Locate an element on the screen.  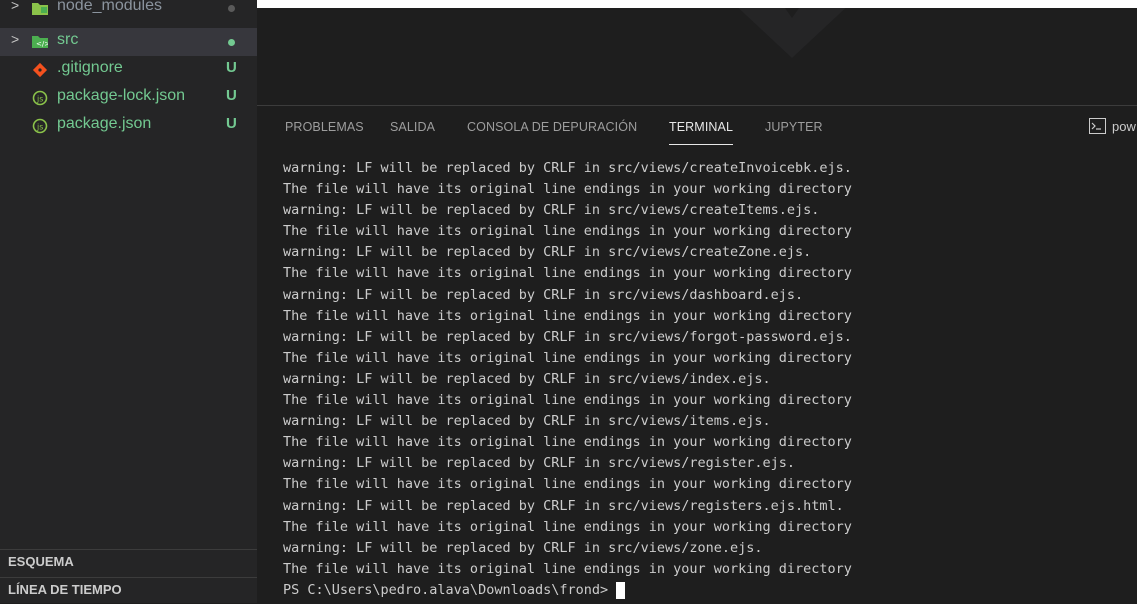
tree-item-node-modules: > node_modules is located at coordinates (128, 14).